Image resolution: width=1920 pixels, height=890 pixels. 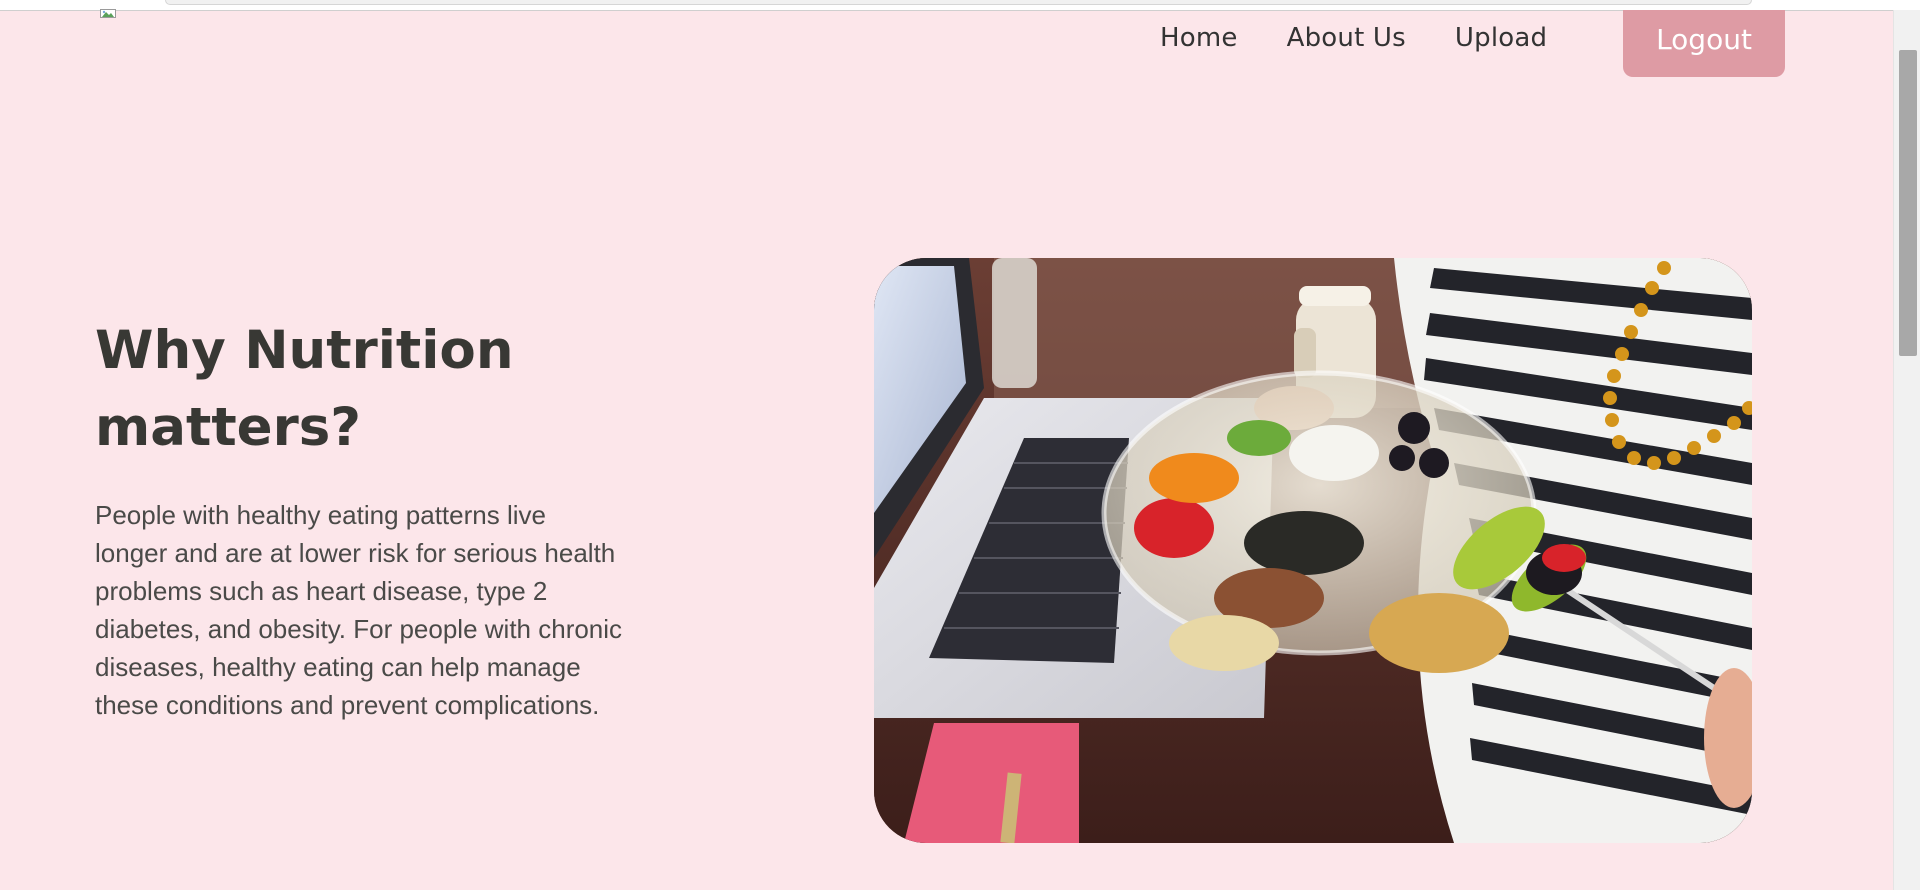 What do you see at coordinates (1704, 43) in the screenshot?
I see `logout-button: Logout` at bounding box center [1704, 43].